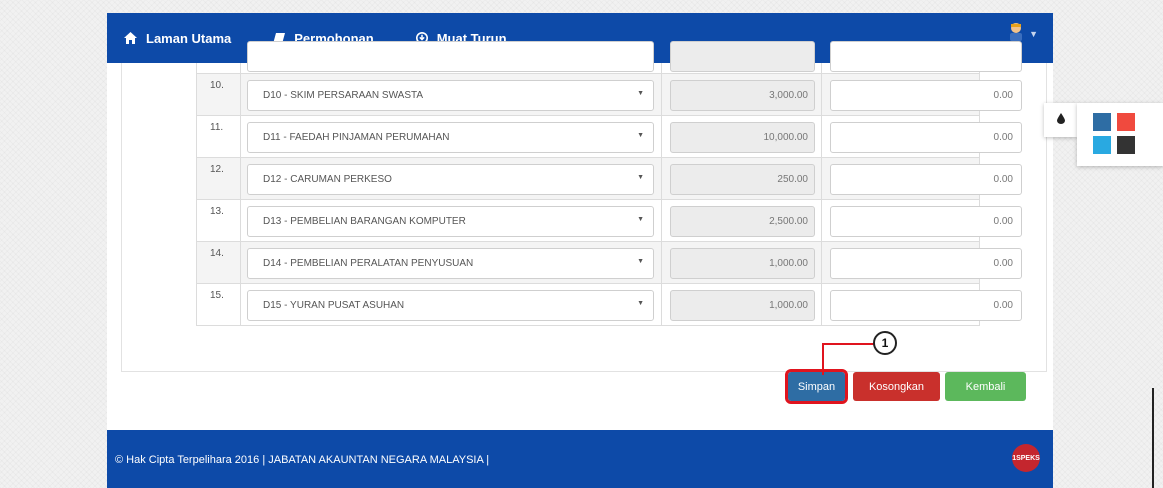 The width and height of the screenshot is (1163, 488). I want to click on amount-input-partial, so click(926, 56).